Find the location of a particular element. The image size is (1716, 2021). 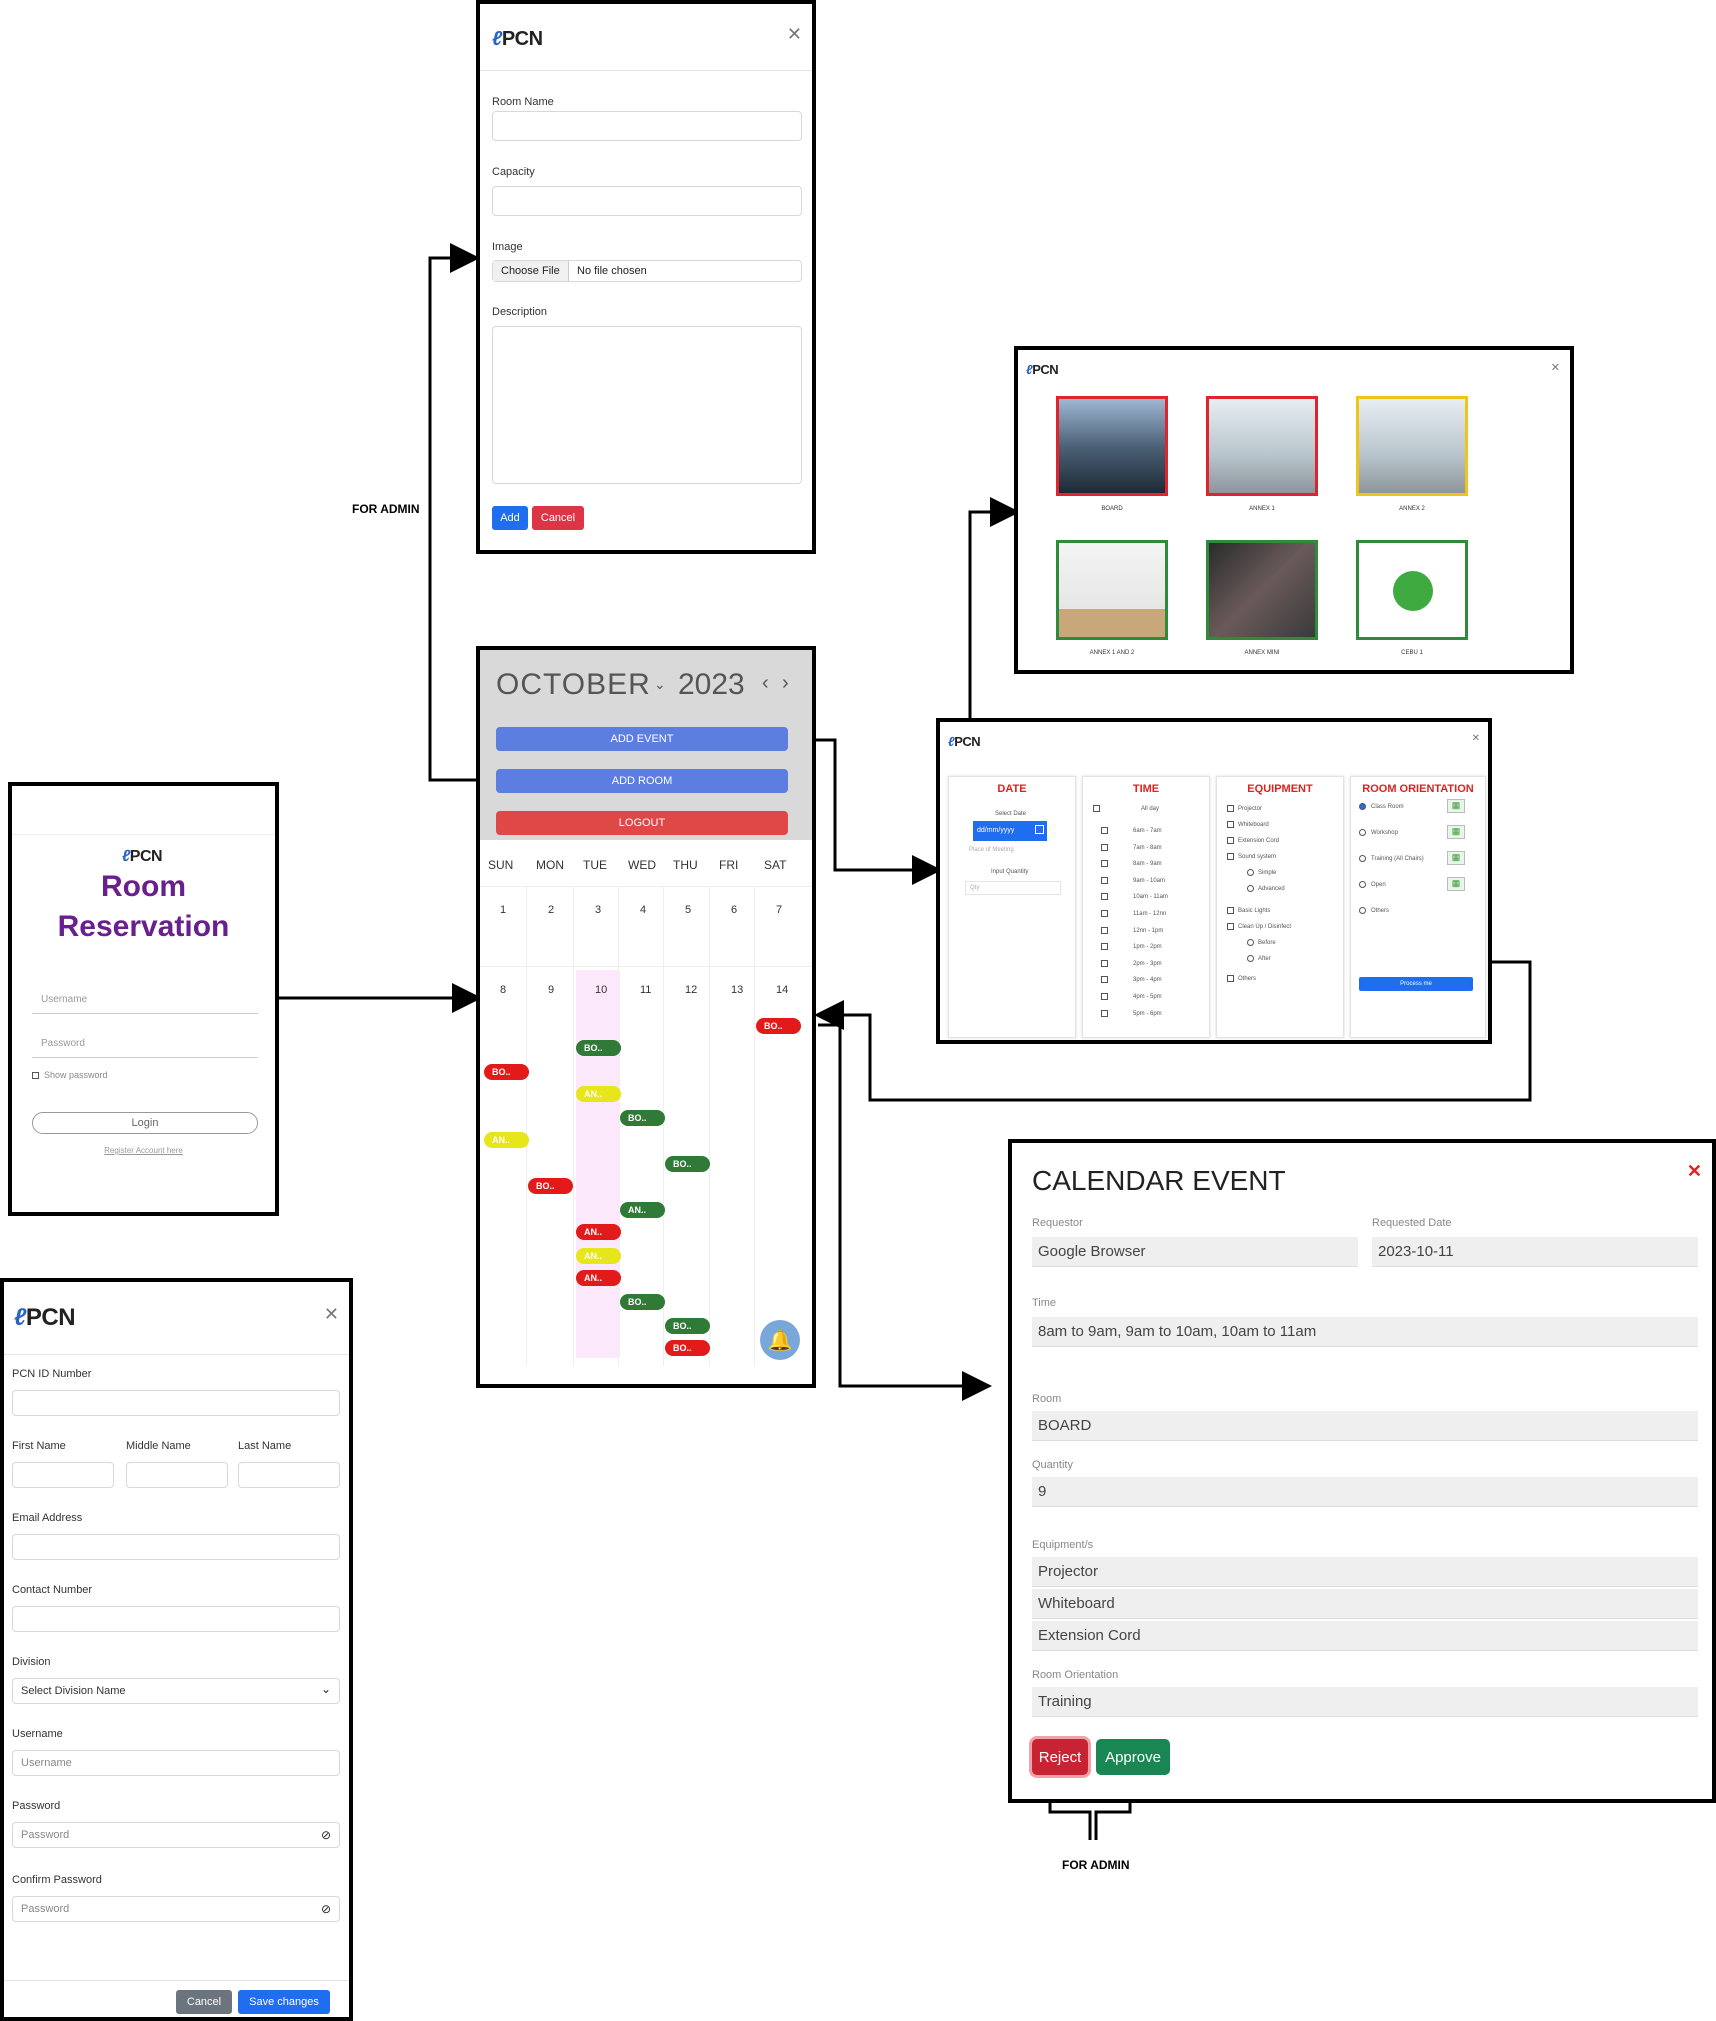

room-name-label: Room Name is located at coordinates (523, 102).